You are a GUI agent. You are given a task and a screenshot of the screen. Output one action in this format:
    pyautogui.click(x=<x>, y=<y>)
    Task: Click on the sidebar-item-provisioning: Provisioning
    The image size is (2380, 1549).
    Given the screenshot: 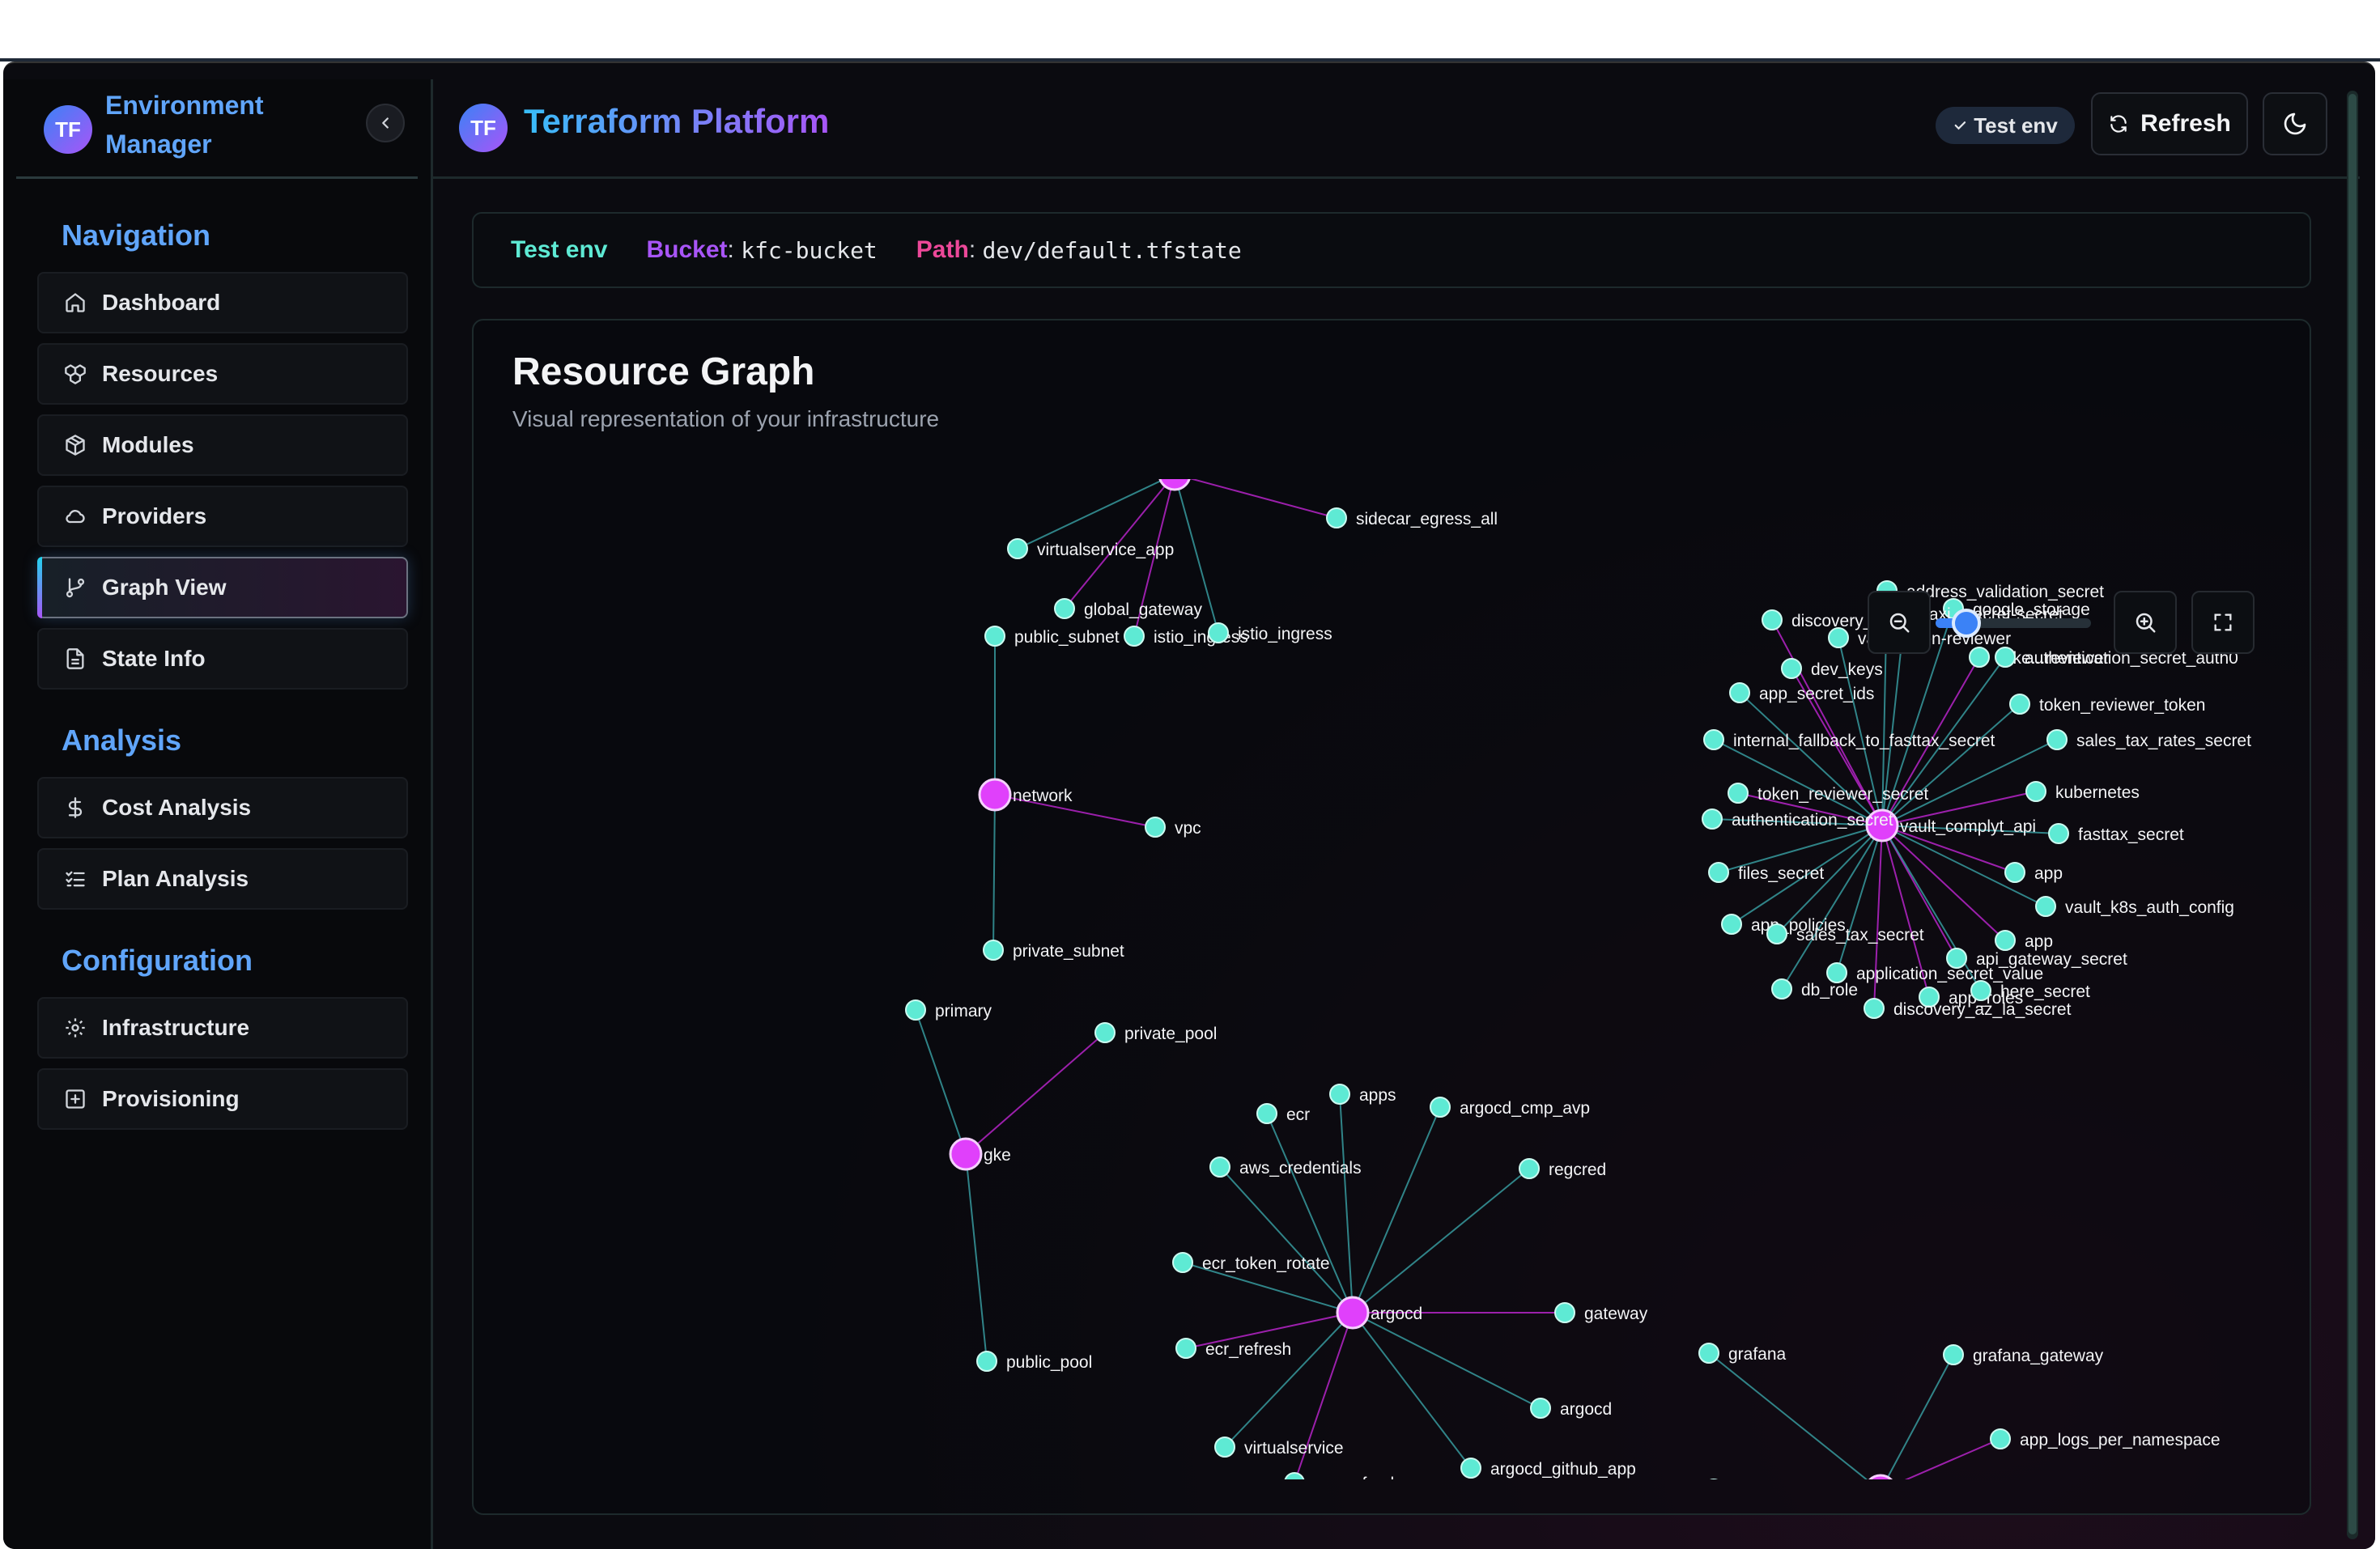 What is the action you would take?
    pyautogui.click(x=223, y=1099)
    